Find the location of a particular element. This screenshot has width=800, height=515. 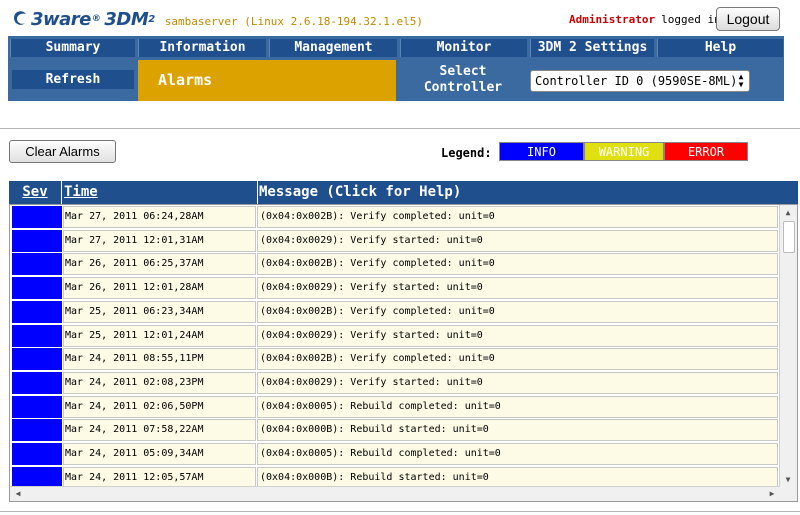

legend-info: INFO is located at coordinates (541, 151).